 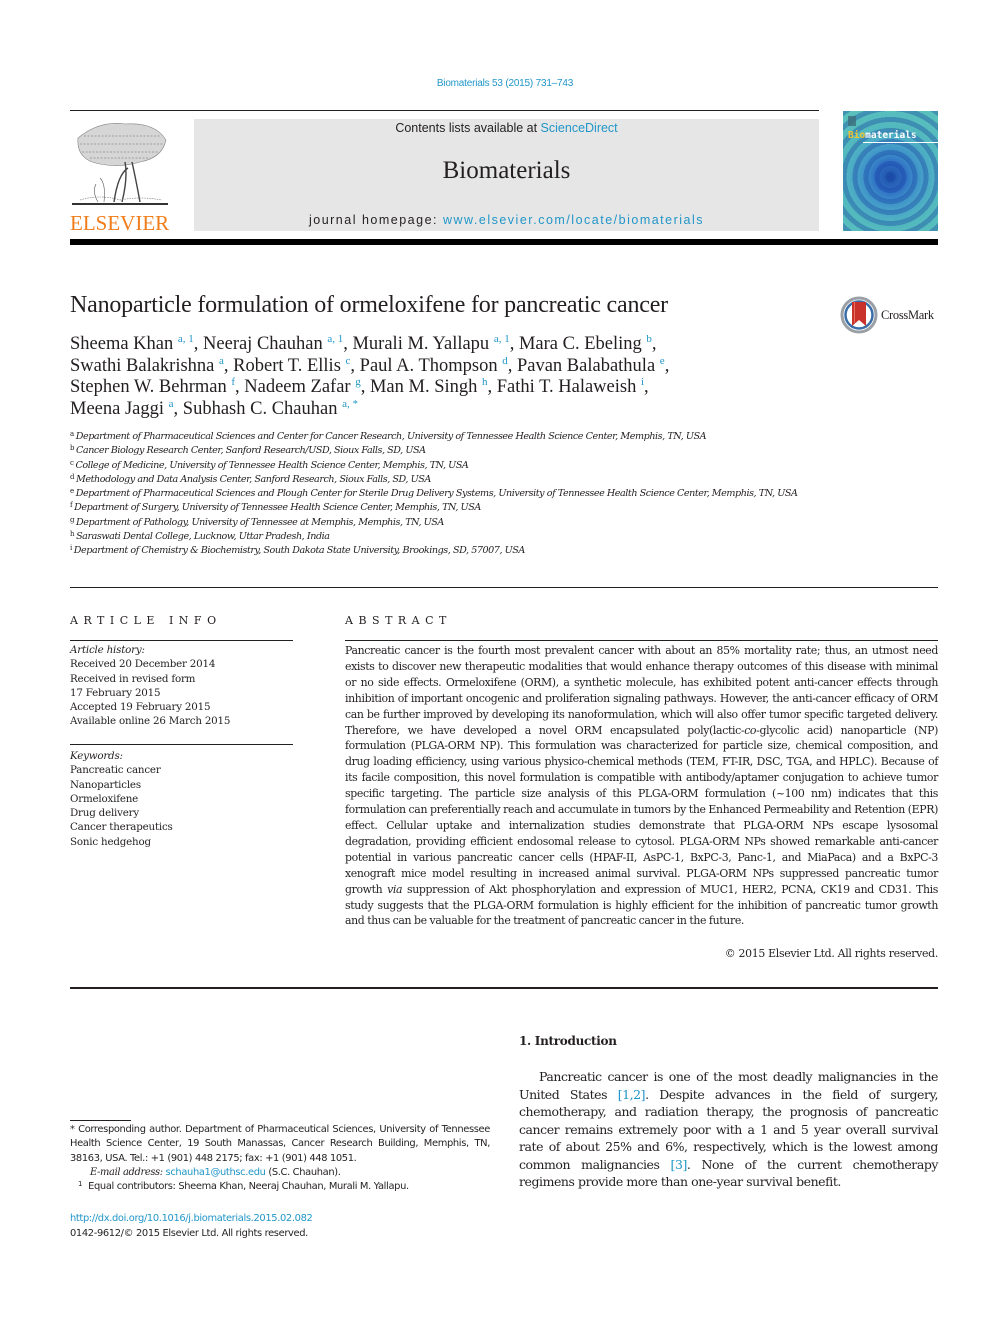 What do you see at coordinates (120, 164) in the screenshot?
I see `elsevier-tree-icon` at bounding box center [120, 164].